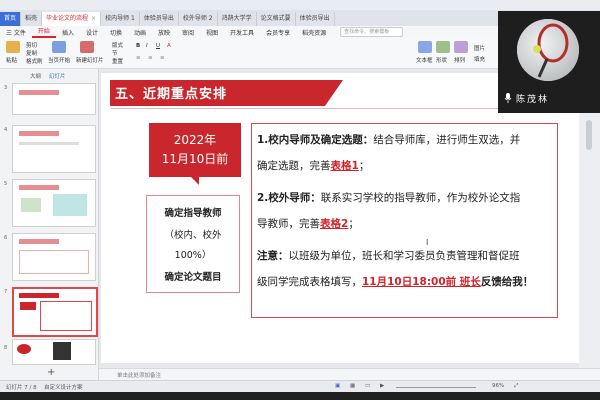 Image resolution: width=600 pixels, height=400 pixels. I want to click on from-current-button: 当页开始, so click(59, 60).